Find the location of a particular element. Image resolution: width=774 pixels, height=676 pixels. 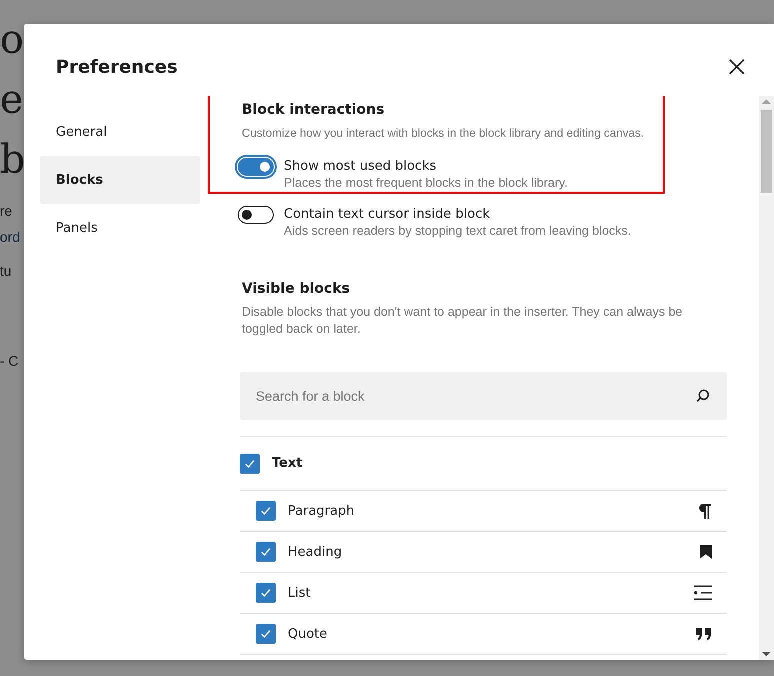

setting-help: Places the most frequent blocks in the block library. is located at coordinates (426, 183).